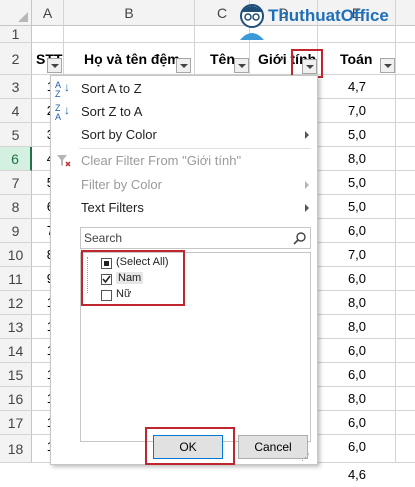  I want to click on menu-sort-z-to-a: Sort Z to A, so click(111, 112).